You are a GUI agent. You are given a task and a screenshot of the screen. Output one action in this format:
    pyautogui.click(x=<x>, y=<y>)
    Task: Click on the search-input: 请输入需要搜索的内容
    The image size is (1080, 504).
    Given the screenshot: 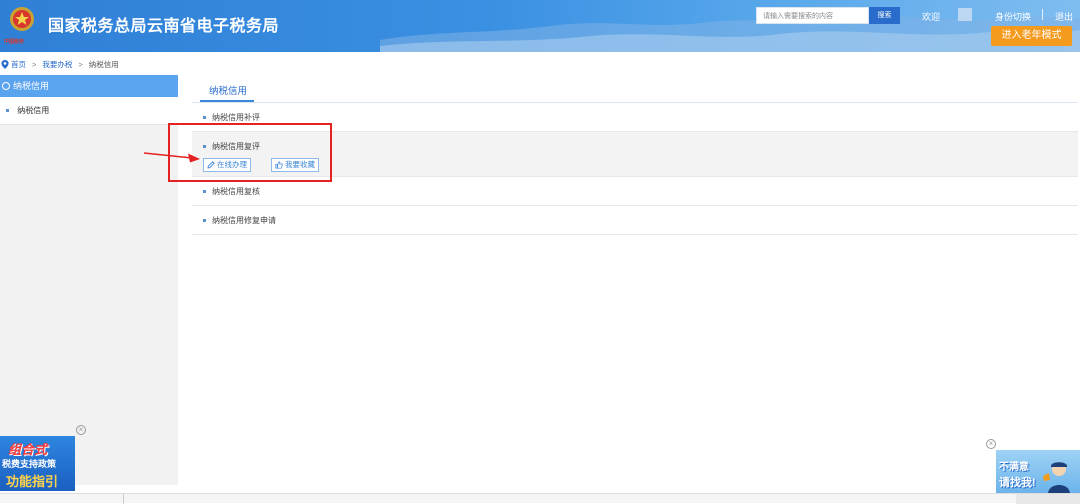 What is the action you would take?
    pyautogui.click(x=812, y=15)
    